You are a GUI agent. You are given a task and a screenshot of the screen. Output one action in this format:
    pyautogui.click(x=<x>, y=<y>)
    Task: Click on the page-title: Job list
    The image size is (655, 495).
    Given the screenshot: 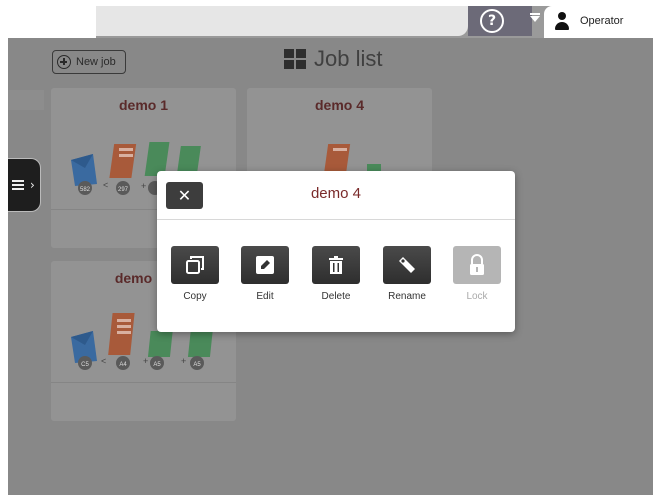 What is the action you would take?
    pyautogui.click(x=333, y=59)
    